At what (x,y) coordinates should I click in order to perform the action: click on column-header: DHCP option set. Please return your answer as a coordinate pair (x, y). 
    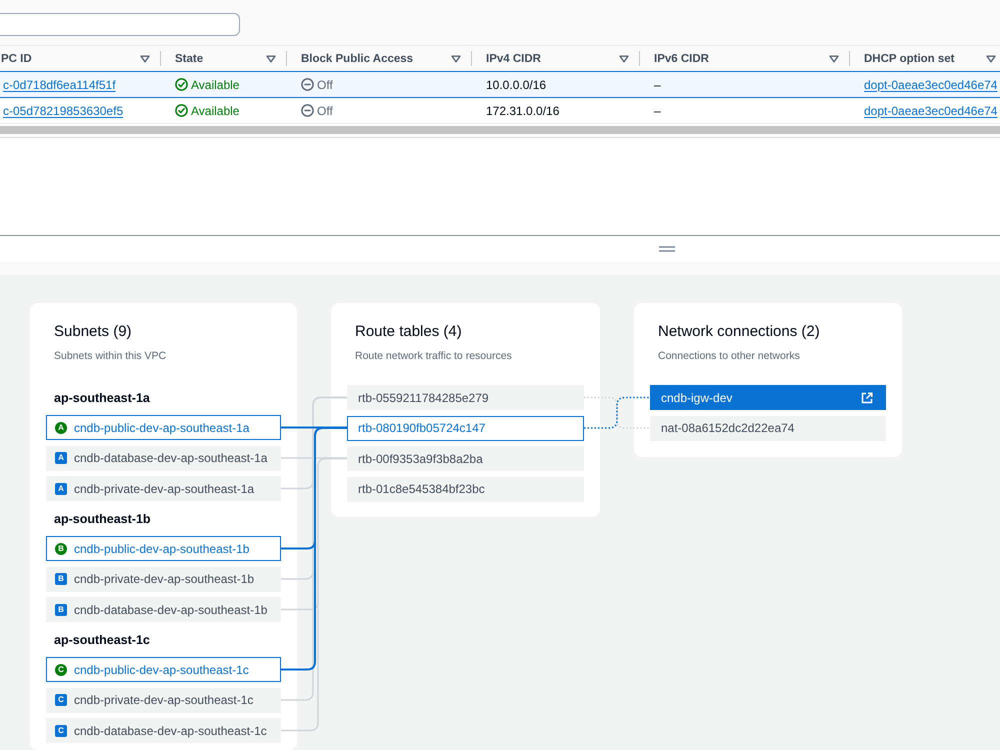
    Looking at the image, I should click on (925, 58).